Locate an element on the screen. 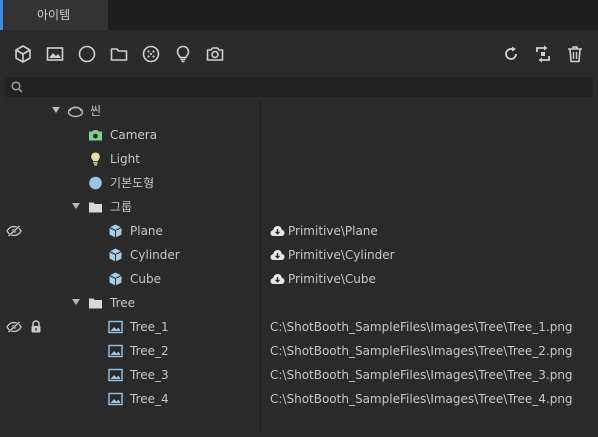 The height and width of the screenshot is (437, 598). tree-row-primitive: 기본도형 is located at coordinates (299, 183).